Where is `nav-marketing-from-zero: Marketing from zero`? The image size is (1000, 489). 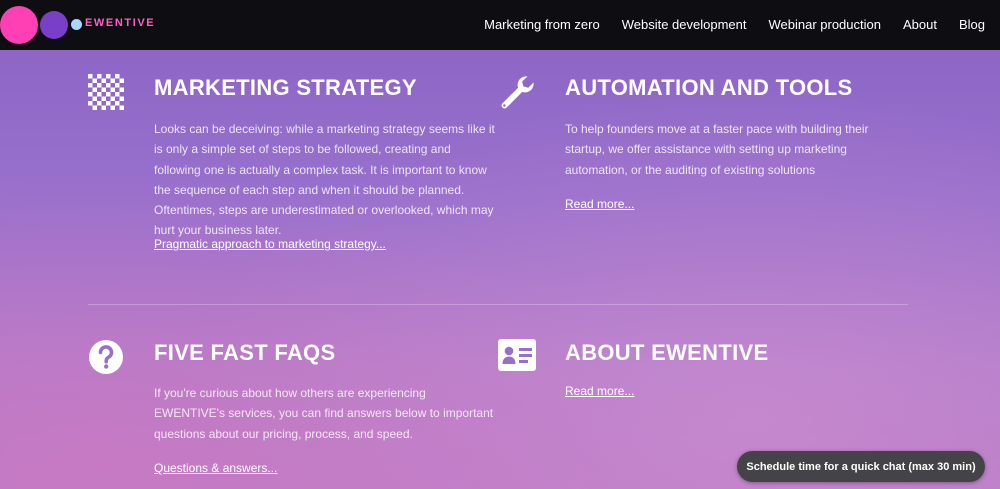 nav-marketing-from-zero: Marketing from zero is located at coordinates (542, 24).